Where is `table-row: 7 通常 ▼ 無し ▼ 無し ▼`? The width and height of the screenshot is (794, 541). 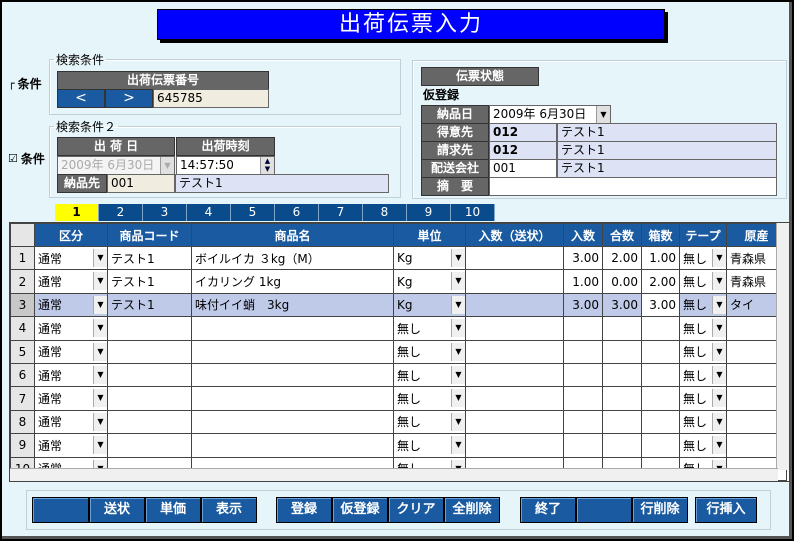
table-row: 7 通常 ▼ 無し ▼ 無し ▼ is located at coordinates (398, 398).